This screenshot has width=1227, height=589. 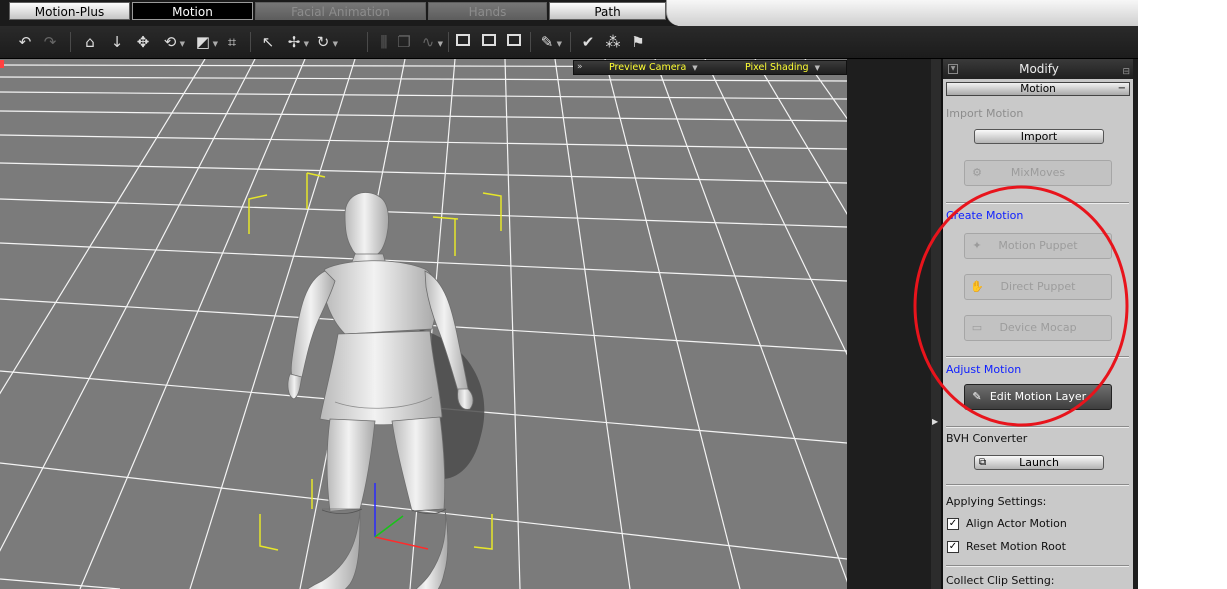 I want to click on expand-arrow-icon: », so click(x=580, y=67).